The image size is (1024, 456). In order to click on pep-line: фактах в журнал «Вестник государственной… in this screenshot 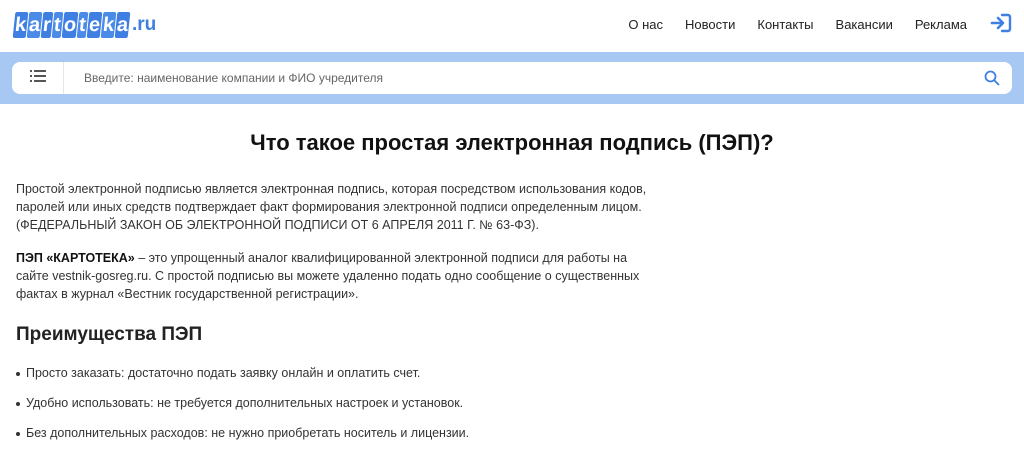, I will do `click(187, 294)`.